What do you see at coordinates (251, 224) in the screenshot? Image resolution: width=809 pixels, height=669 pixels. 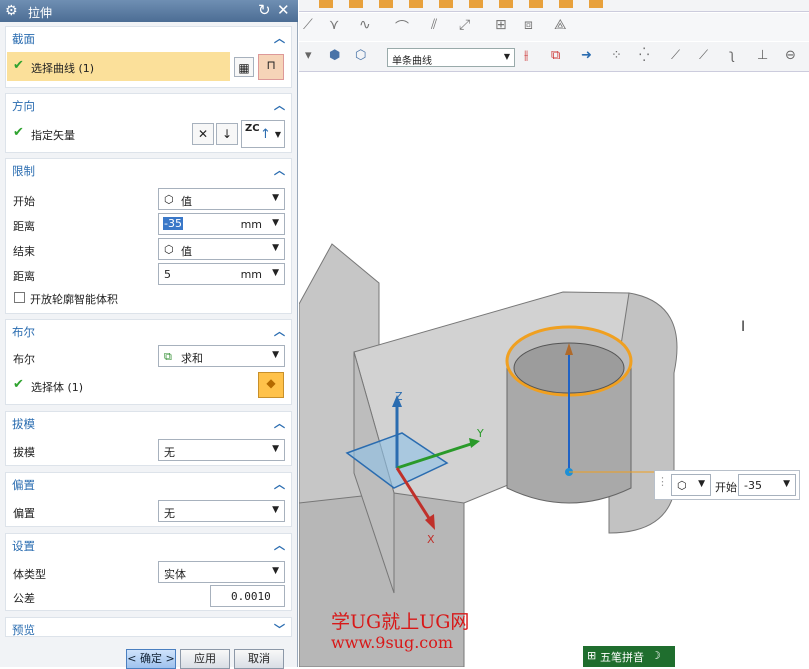 I see `distance-unit: mm` at bounding box center [251, 224].